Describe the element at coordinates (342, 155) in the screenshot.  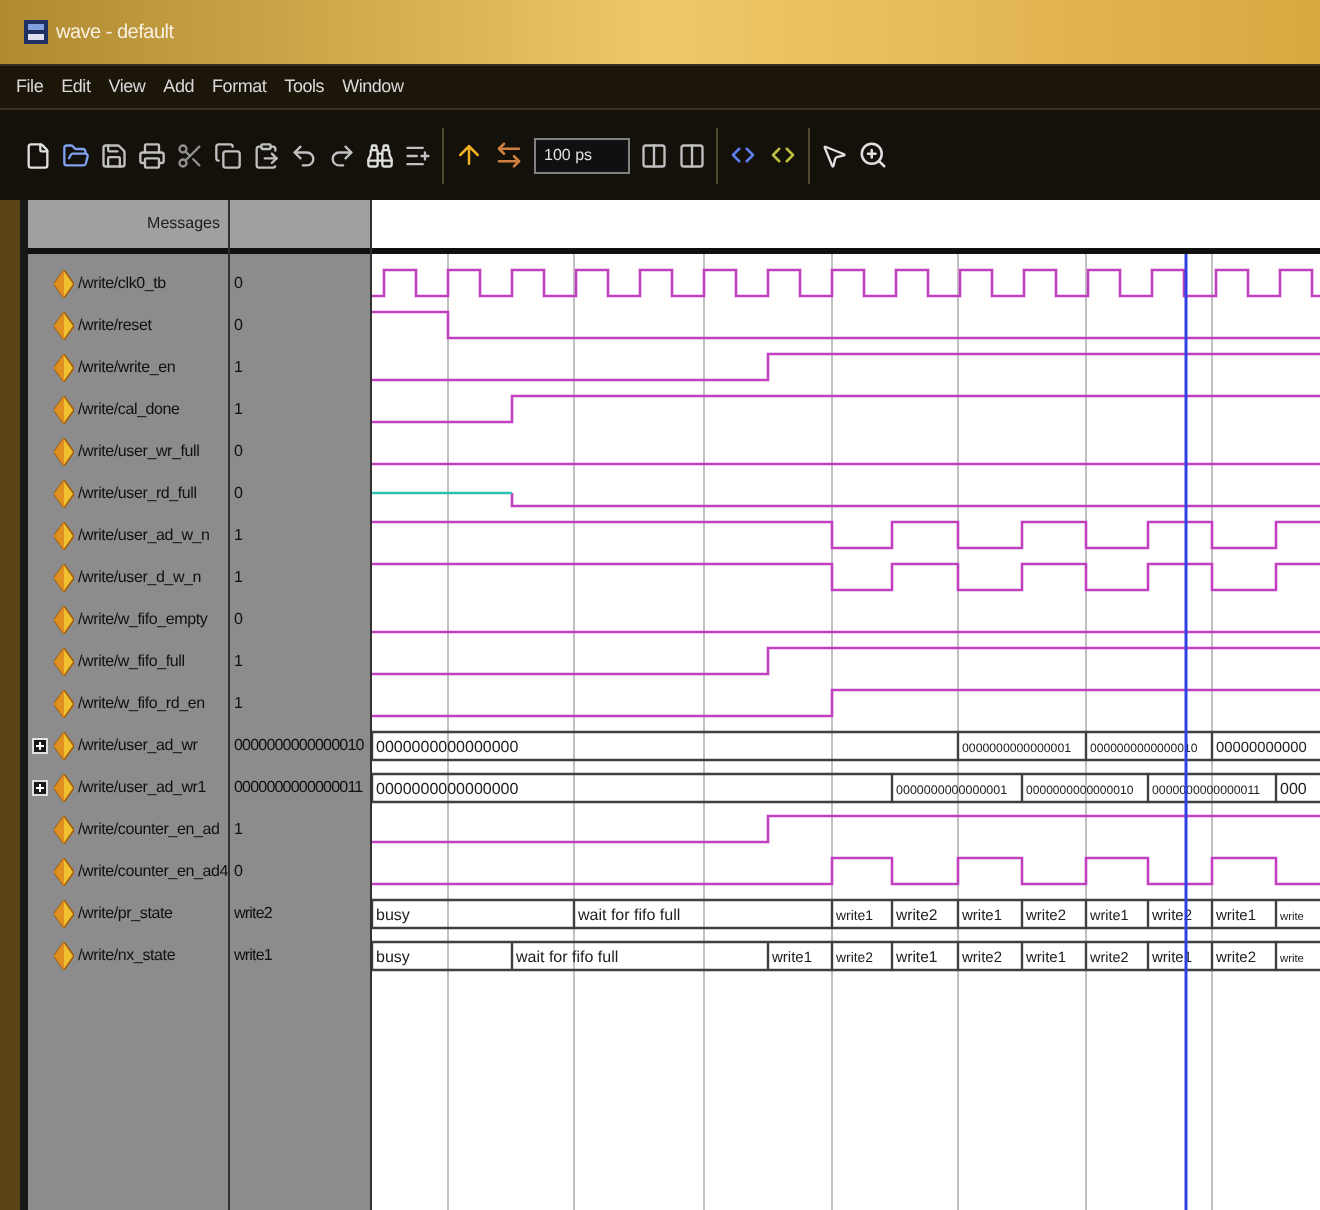
I see `redo-icon` at that location.